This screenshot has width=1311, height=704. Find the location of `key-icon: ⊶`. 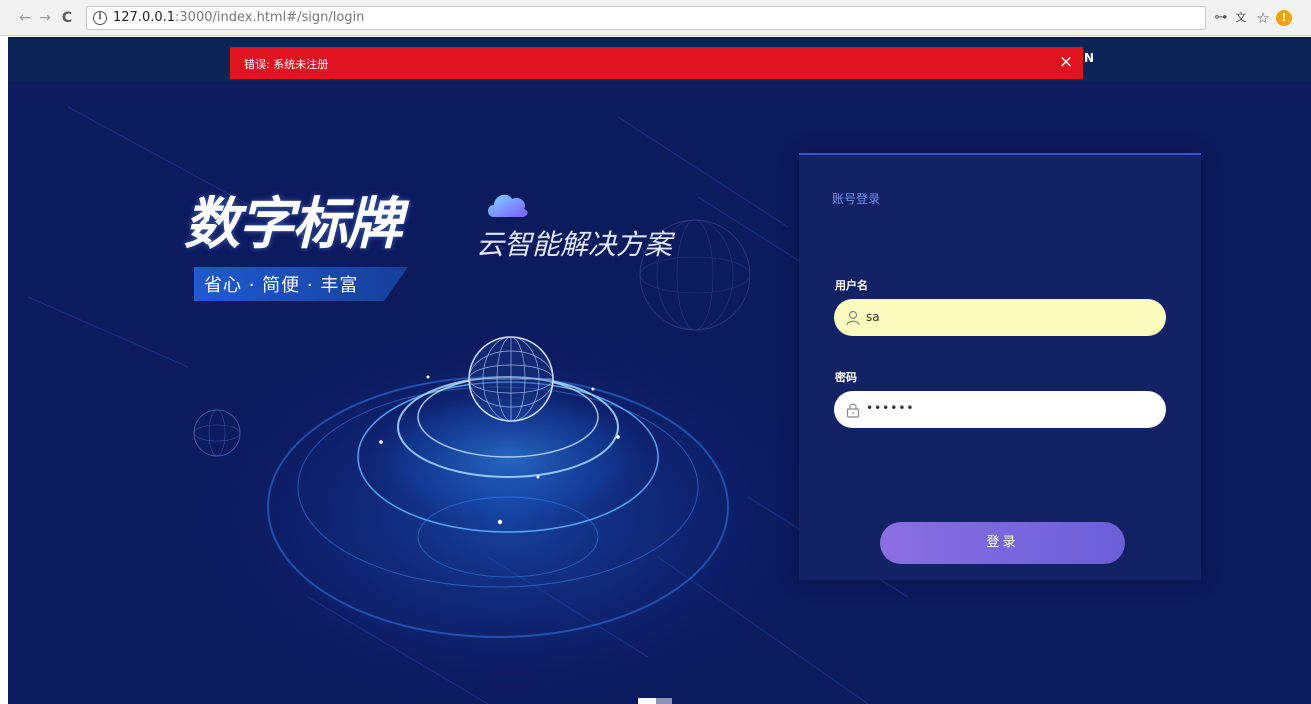

key-icon: ⊶ is located at coordinates (1221, 18).